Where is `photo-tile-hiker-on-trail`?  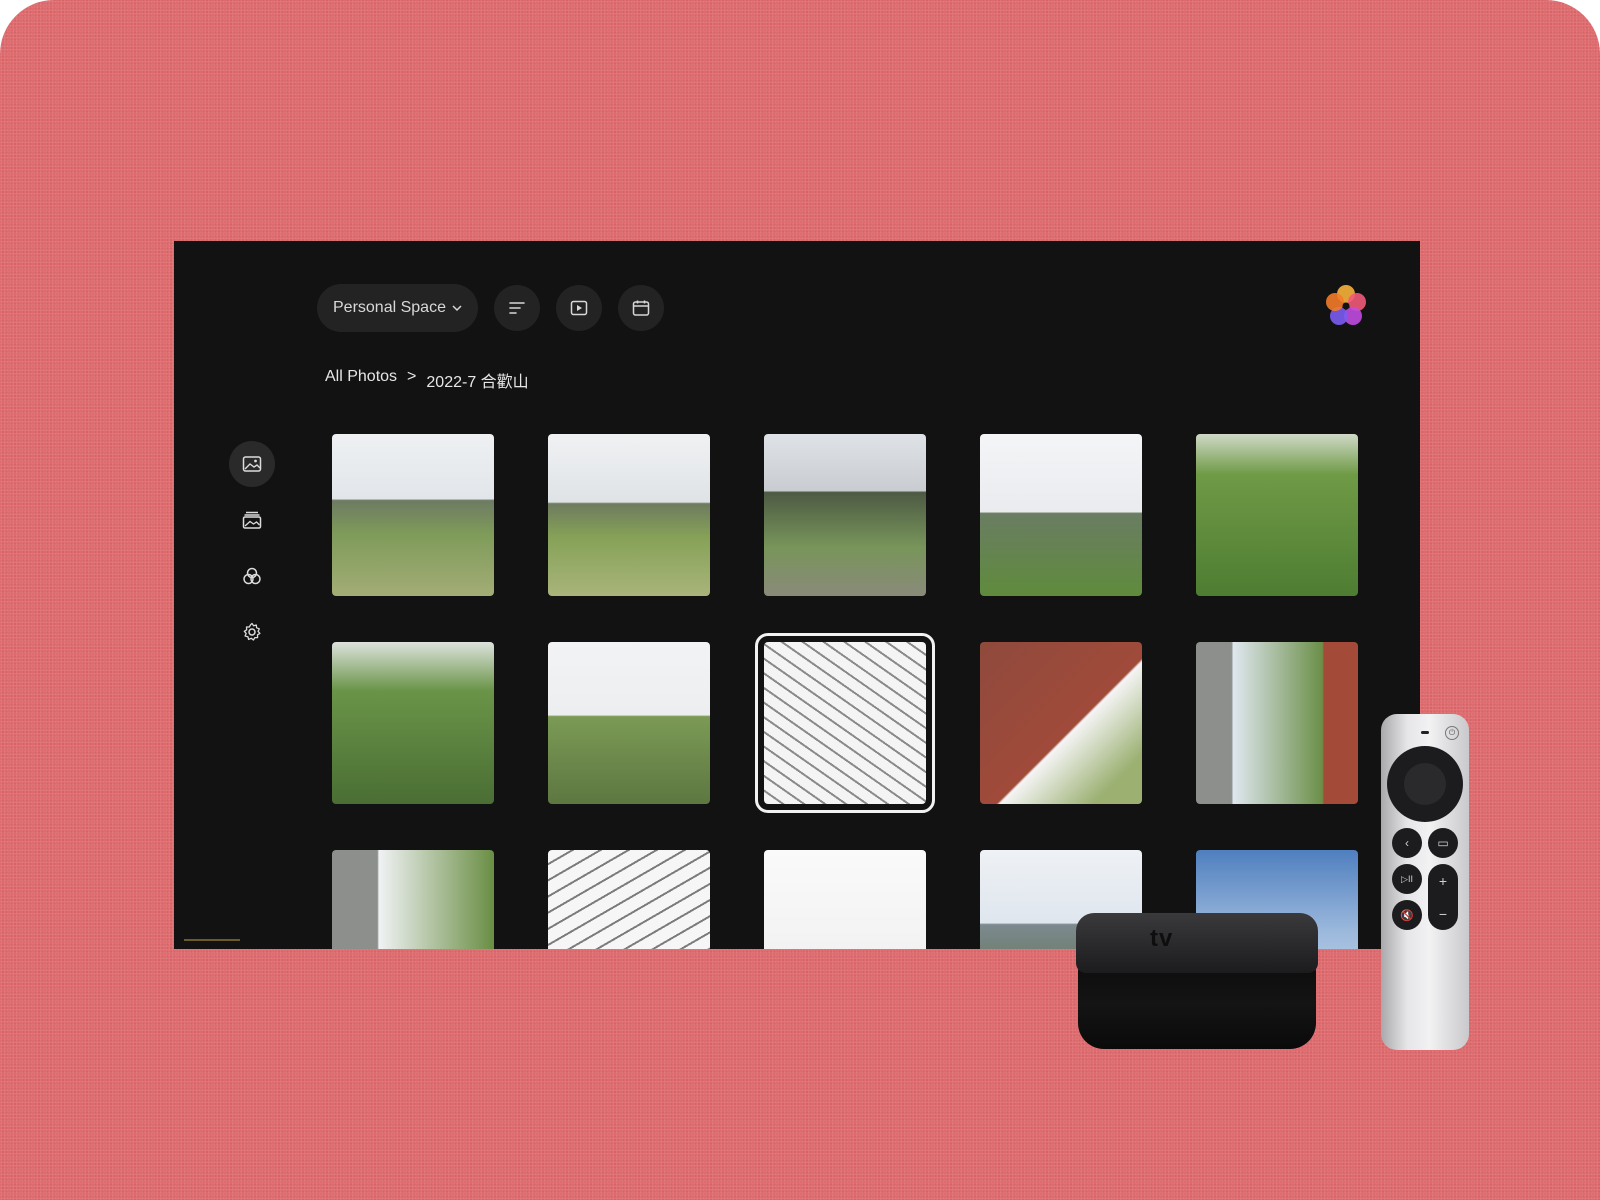
photo-tile-hiker-on-trail is located at coordinates (845, 515).